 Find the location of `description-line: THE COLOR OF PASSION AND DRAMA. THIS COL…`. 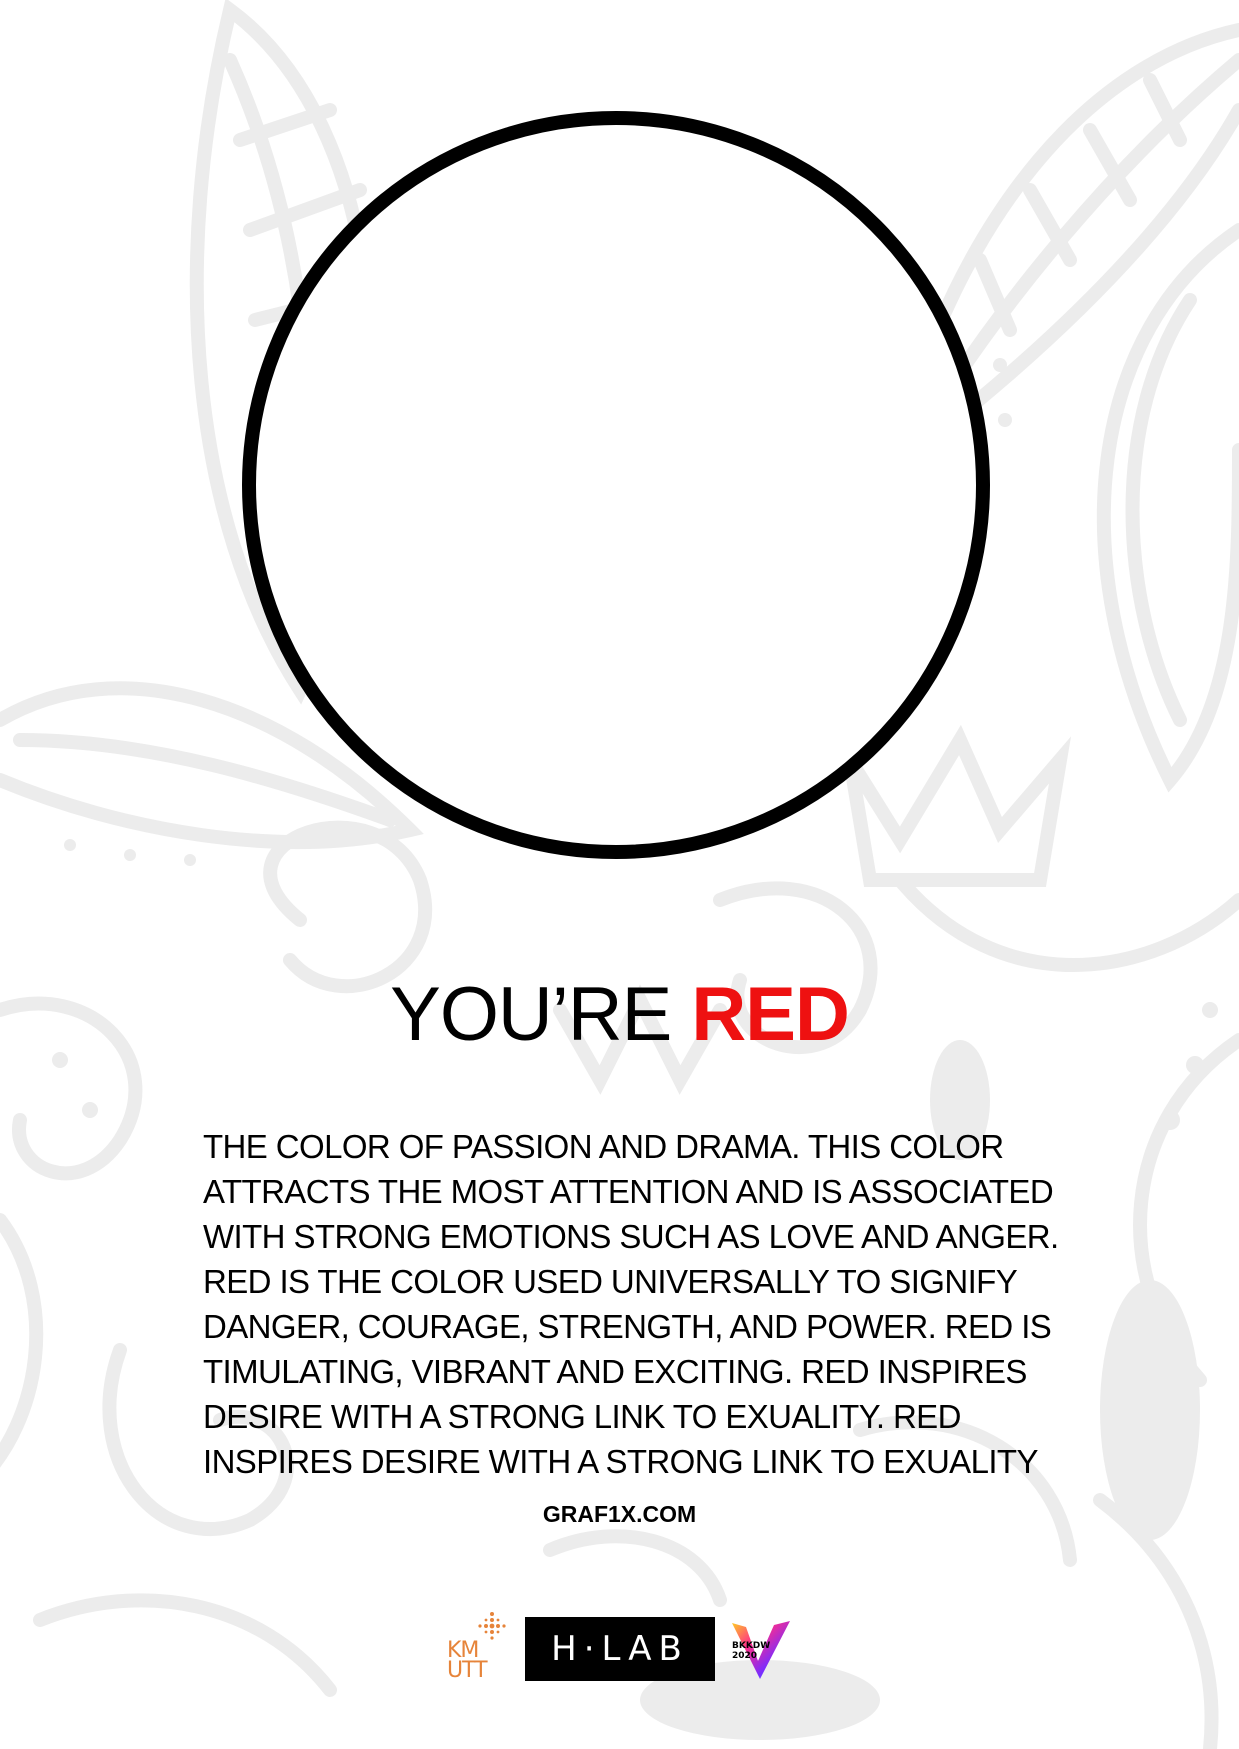

description-line: THE COLOR OF PASSION AND DRAMA. THIS COL… is located at coordinates (603, 1146).